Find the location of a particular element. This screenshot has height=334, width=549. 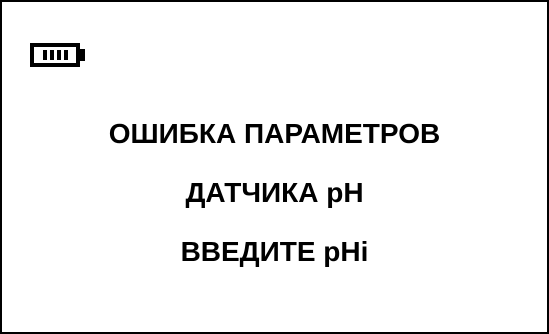

status-bar is located at coordinates (57, 56).